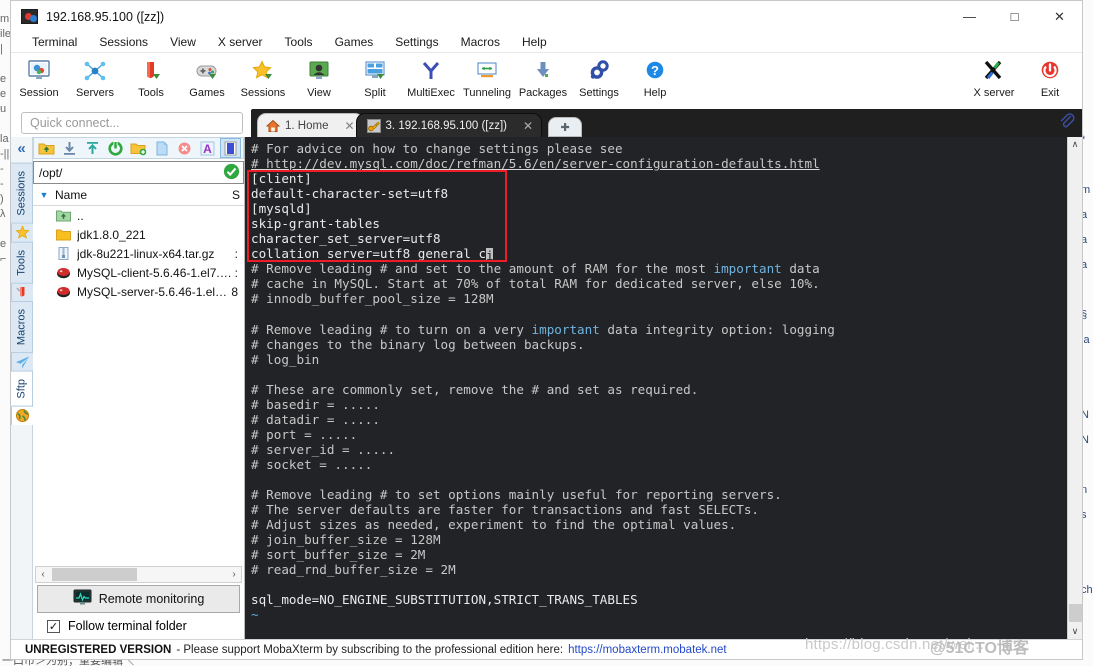  Describe the element at coordinates (138, 234) in the screenshot. I see `list-item: jdk1.8.0_221` at that location.